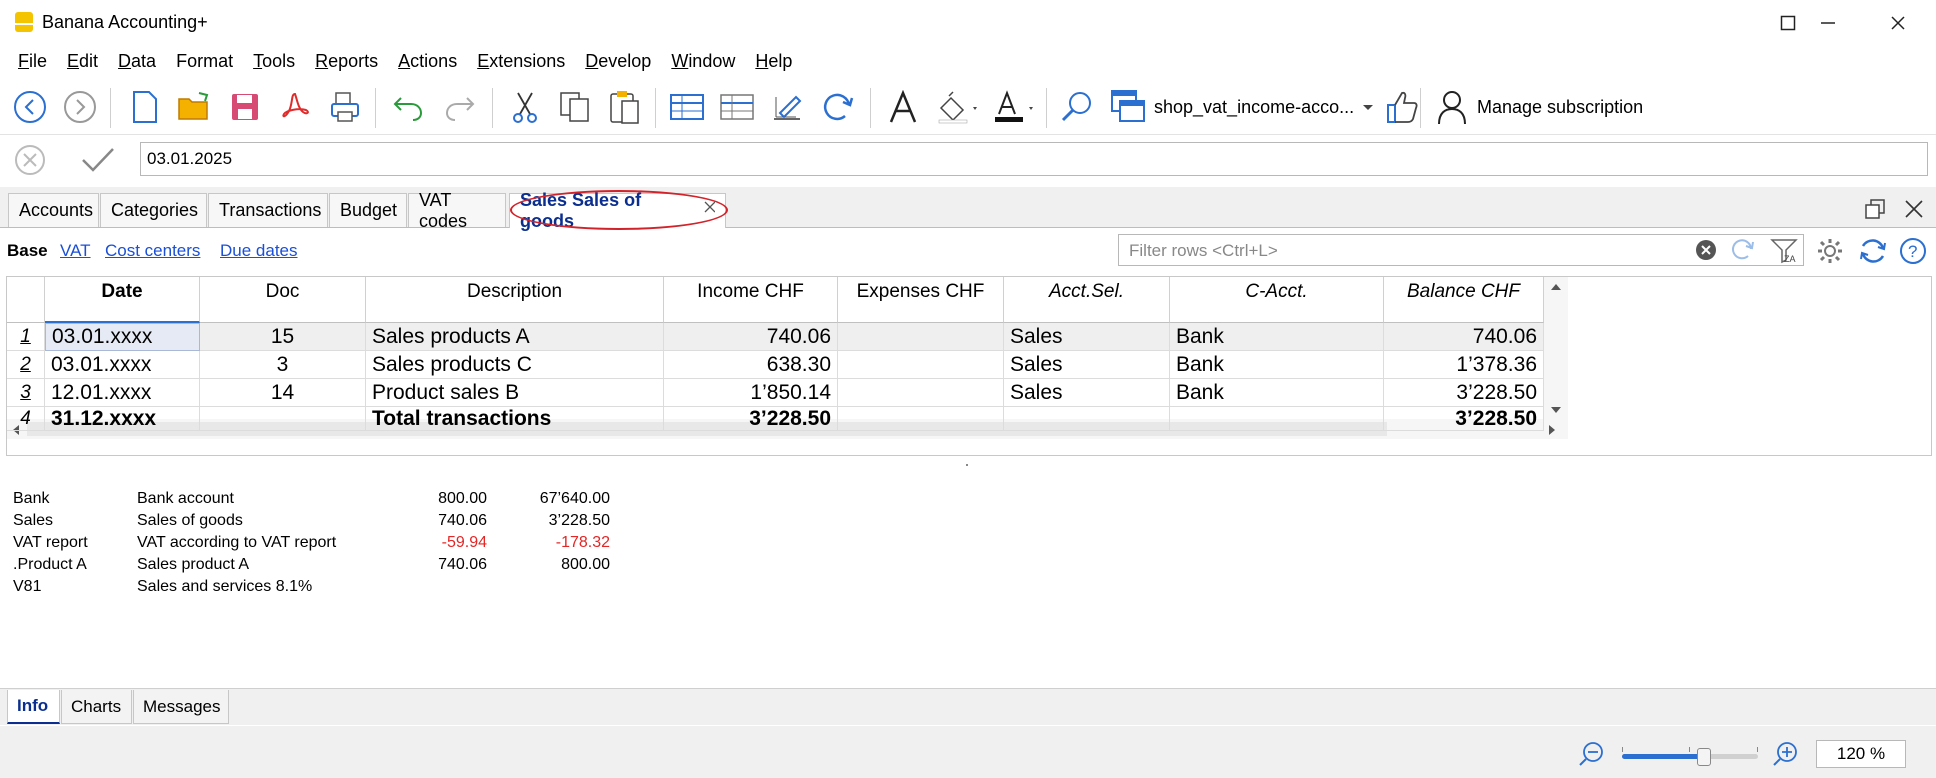 The height and width of the screenshot is (778, 1936). What do you see at coordinates (1784, 252) in the screenshot?
I see `sort-filter-button: ZA` at bounding box center [1784, 252].